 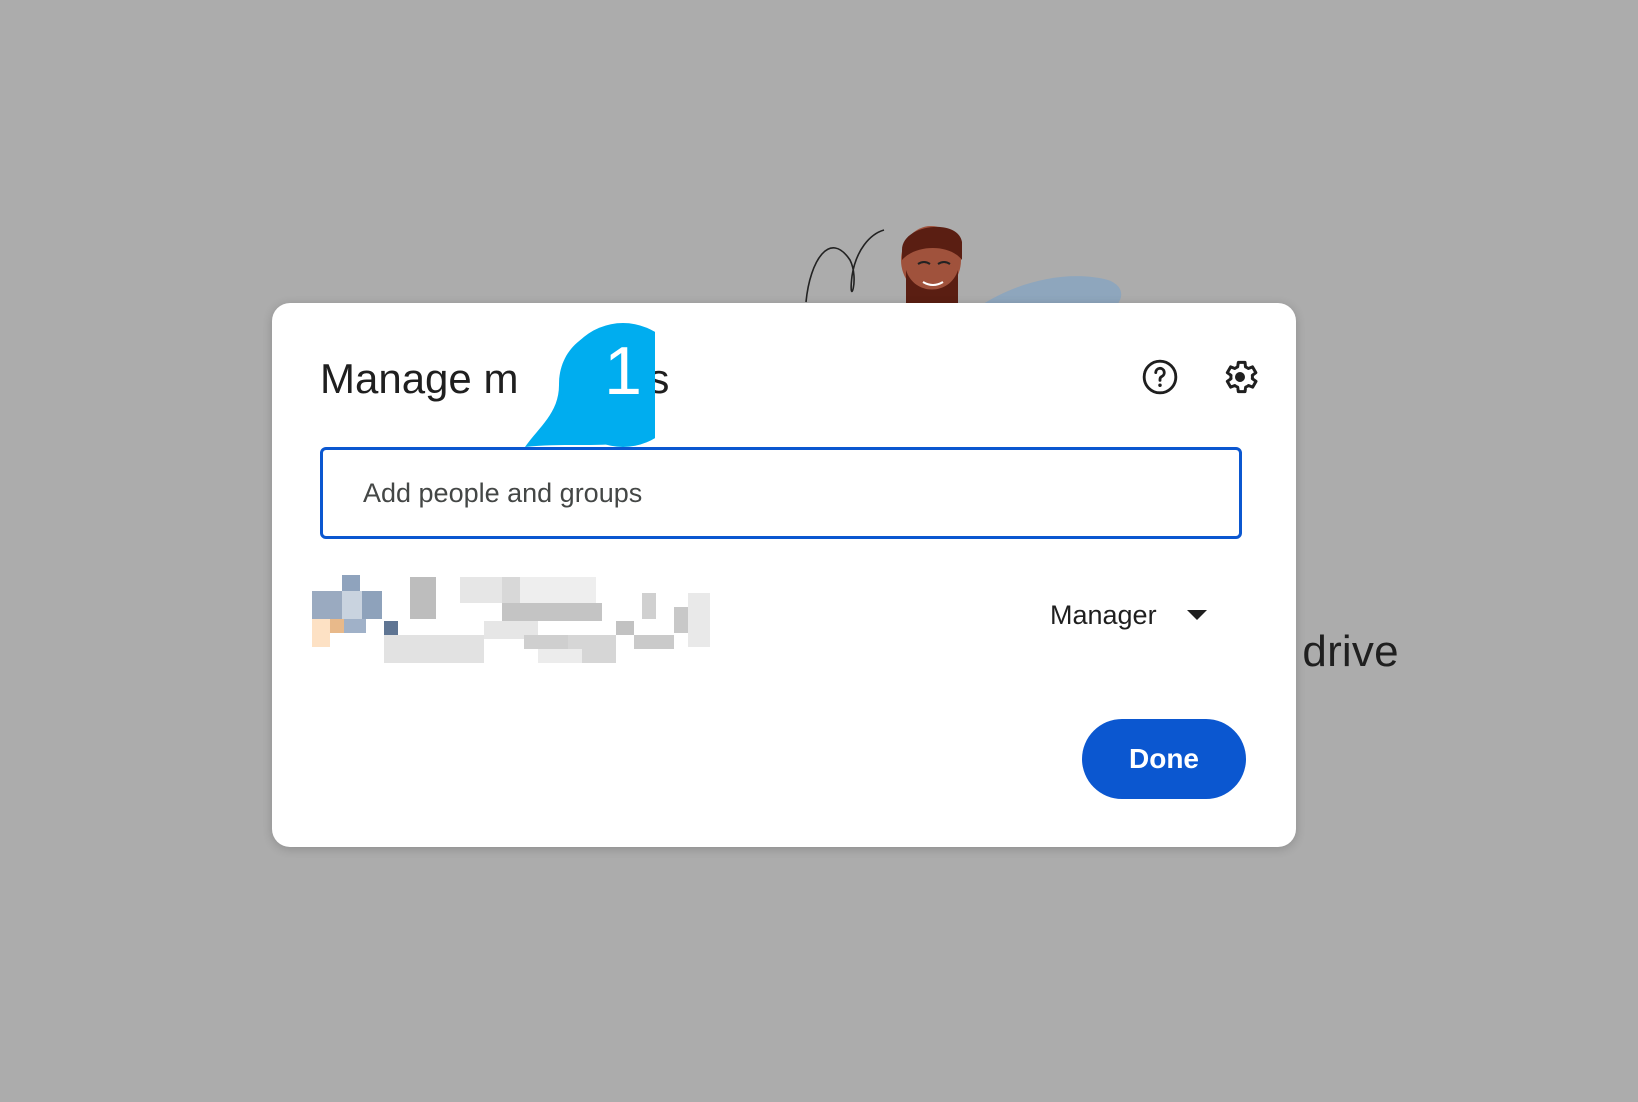 I want to click on help-button, so click(x=1160, y=377).